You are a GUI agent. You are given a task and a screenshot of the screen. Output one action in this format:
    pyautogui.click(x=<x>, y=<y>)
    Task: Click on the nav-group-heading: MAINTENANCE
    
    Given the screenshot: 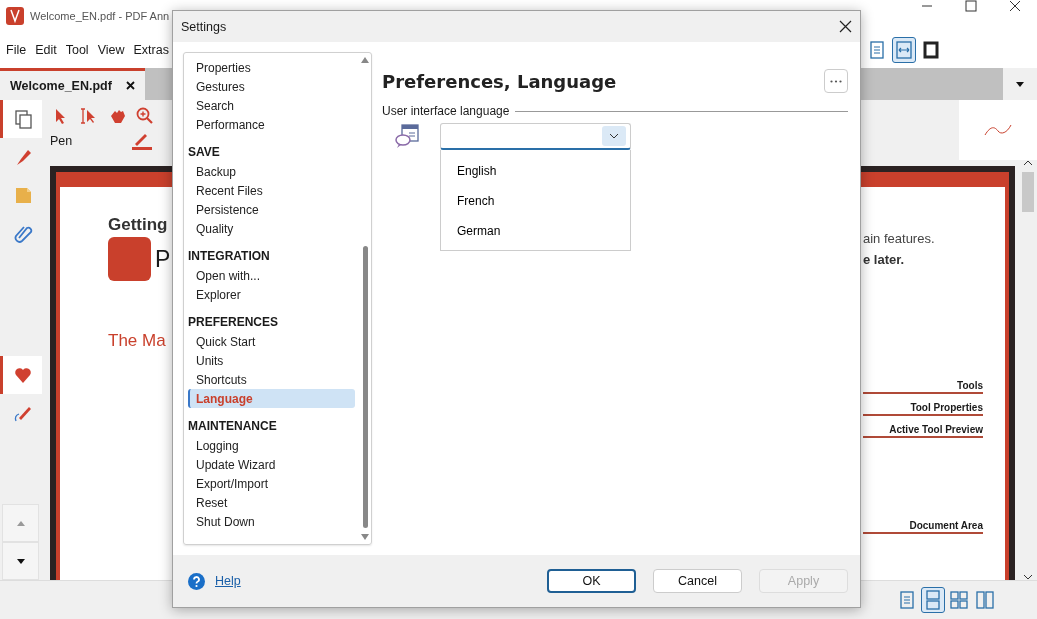 What is the action you would take?
    pyautogui.click(x=233, y=426)
    